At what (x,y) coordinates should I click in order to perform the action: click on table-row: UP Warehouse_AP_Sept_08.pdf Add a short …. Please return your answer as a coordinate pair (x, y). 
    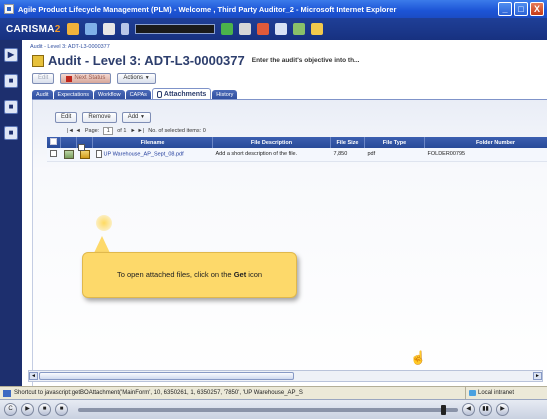
    Looking at the image, I should click on (297, 155).